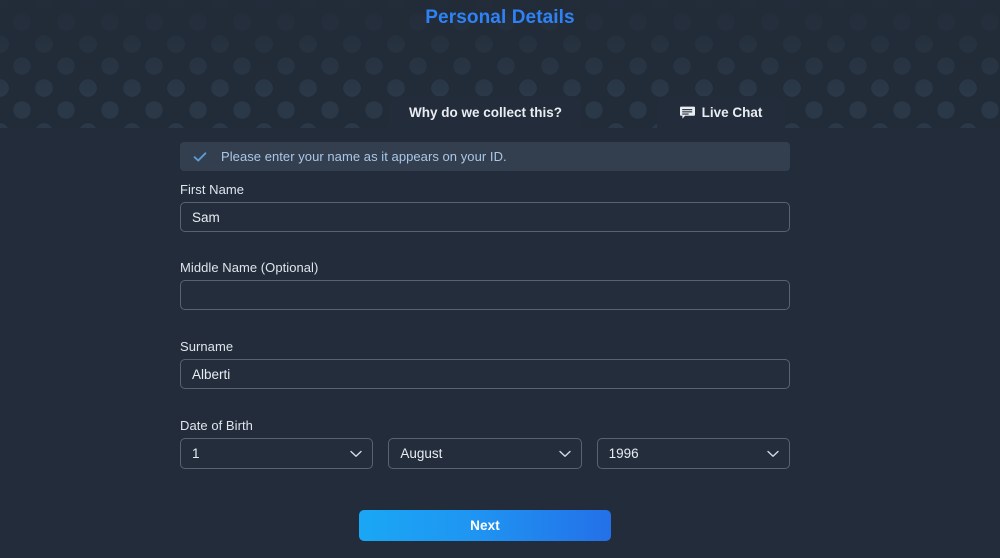 This screenshot has height=558, width=1000. I want to click on chat-bubble-icon, so click(687, 112).